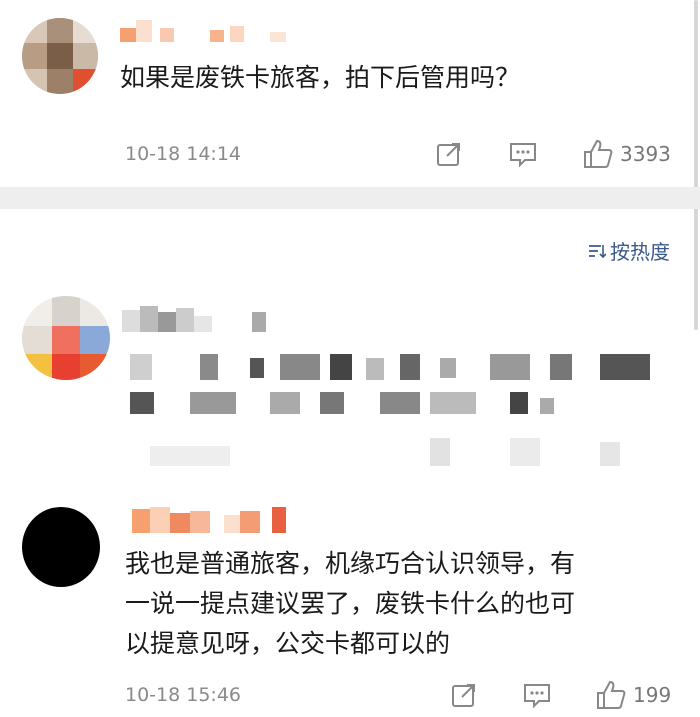 This screenshot has width=700, height=717. I want to click on sort-label: 按热度, so click(640, 252).